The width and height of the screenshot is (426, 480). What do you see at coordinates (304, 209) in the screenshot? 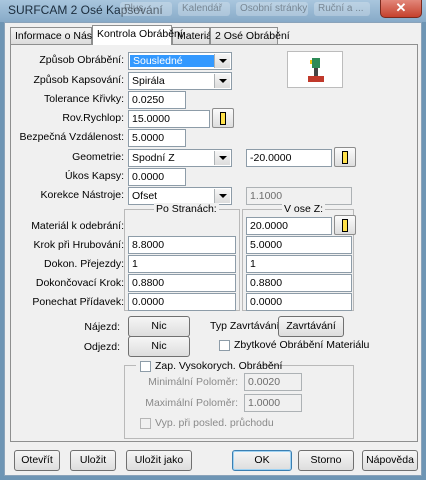
I see `v-ose-z-header: V ose Z:` at bounding box center [304, 209].